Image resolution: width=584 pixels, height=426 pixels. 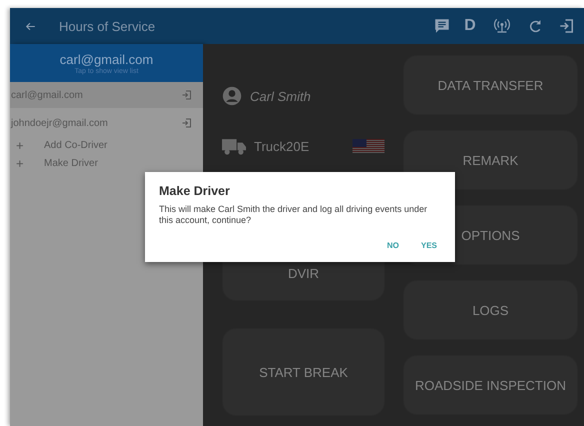 What do you see at coordinates (234, 146) in the screenshot?
I see `truck-icon` at bounding box center [234, 146].